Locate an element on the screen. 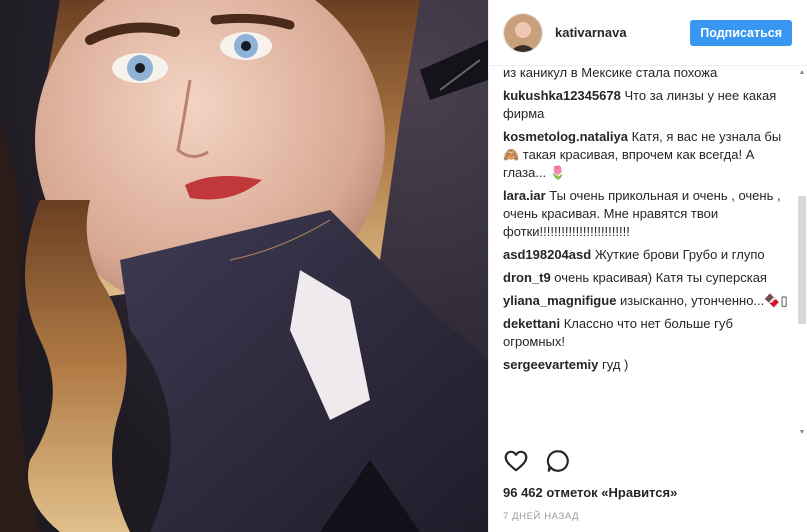 The height and width of the screenshot is (532, 807). comment-user: asd198204asd is located at coordinates (547, 254).